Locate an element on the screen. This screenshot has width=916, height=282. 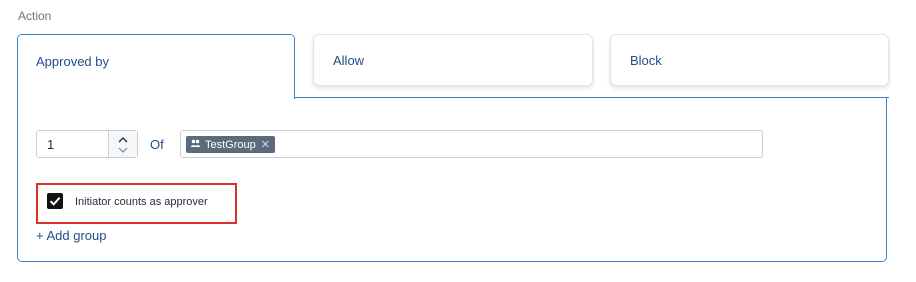
tab-allow-label: Allow is located at coordinates (349, 60).